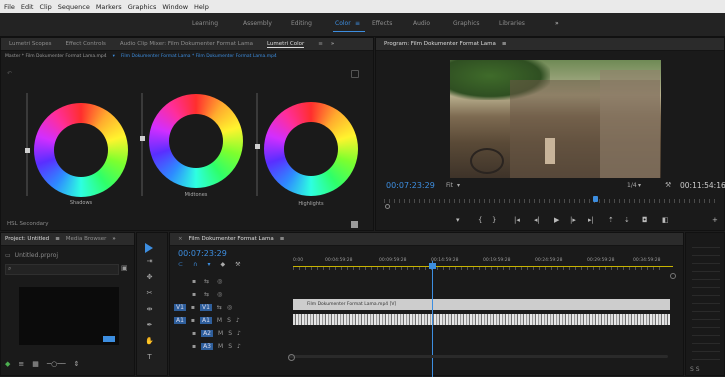 The width and height of the screenshot is (725, 377). What do you see at coordinates (149, 277) in the screenshot?
I see `ripple-edit-tool-icon: ✥` at bounding box center [149, 277].